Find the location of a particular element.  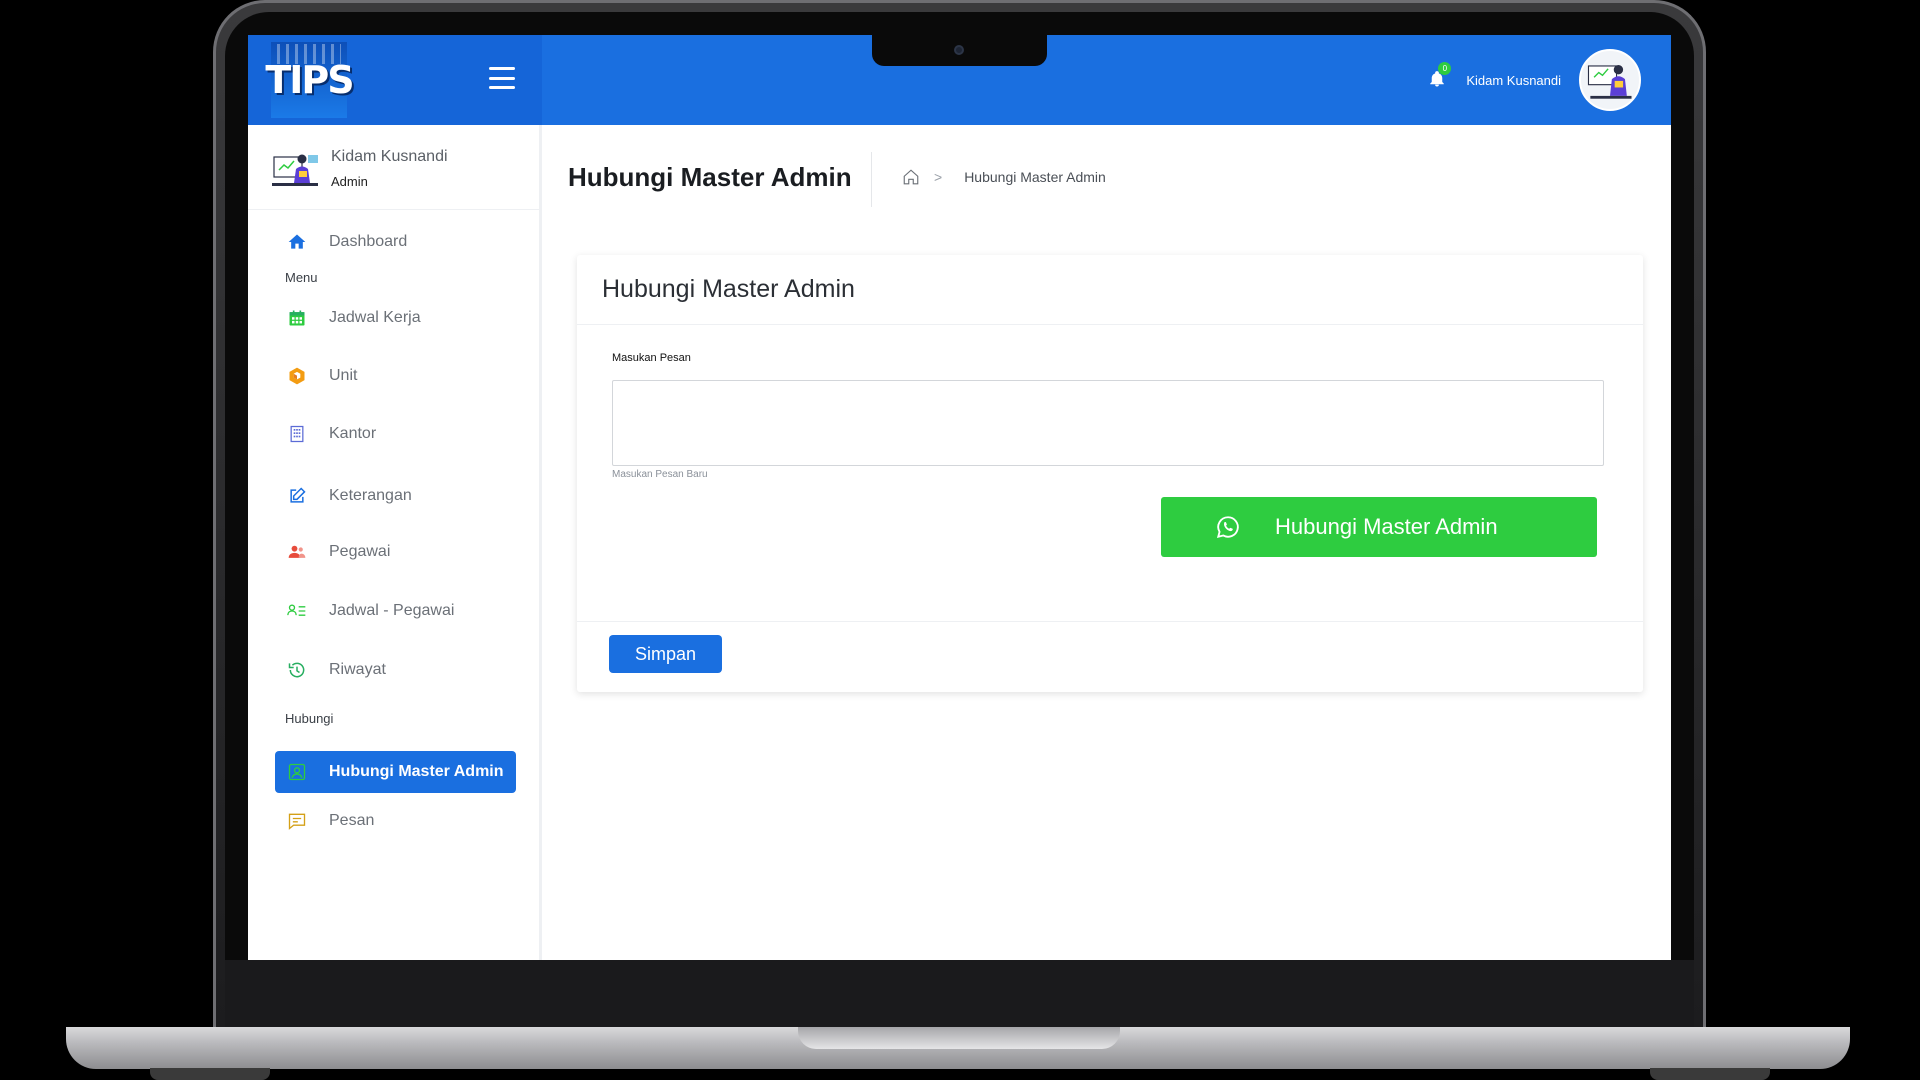

whatsapp-button-label: Hubungi Master Admin is located at coordinates (1386, 526).